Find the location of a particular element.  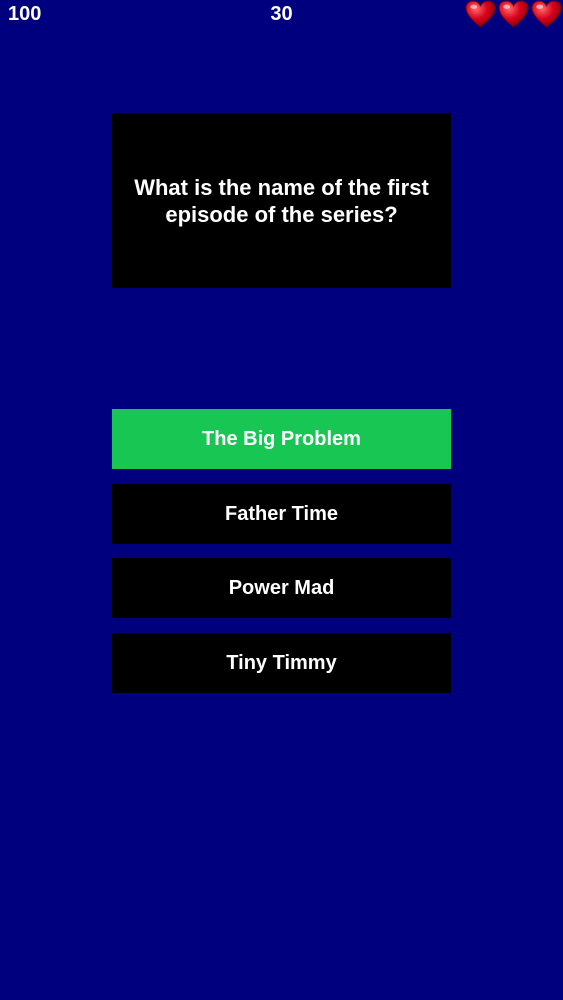

answer-button-3: Power Mad is located at coordinates (281, 588).